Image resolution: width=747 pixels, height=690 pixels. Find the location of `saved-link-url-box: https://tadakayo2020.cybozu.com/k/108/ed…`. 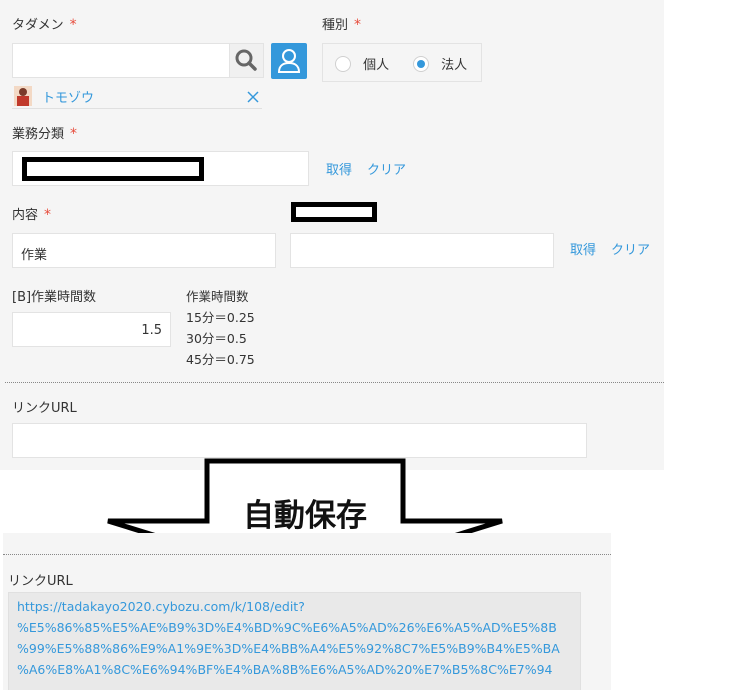

saved-link-url-box: https://tadakayo2020.cybozu.com/k/108/ed… is located at coordinates (294, 641).